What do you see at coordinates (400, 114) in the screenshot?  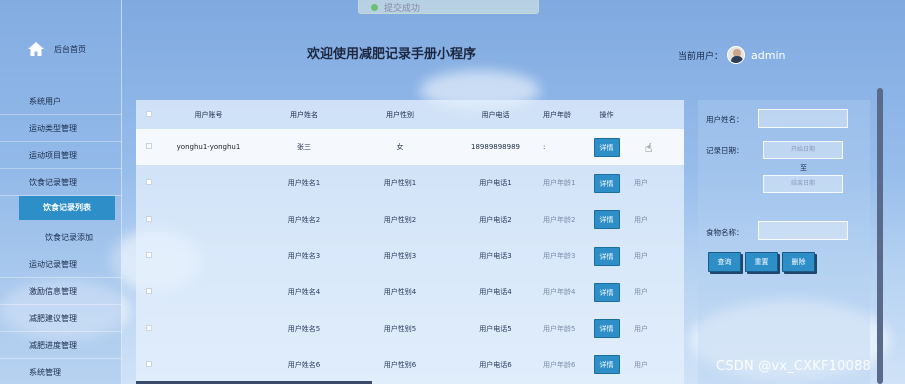 I see `column-header-gender: 用户性别` at bounding box center [400, 114].